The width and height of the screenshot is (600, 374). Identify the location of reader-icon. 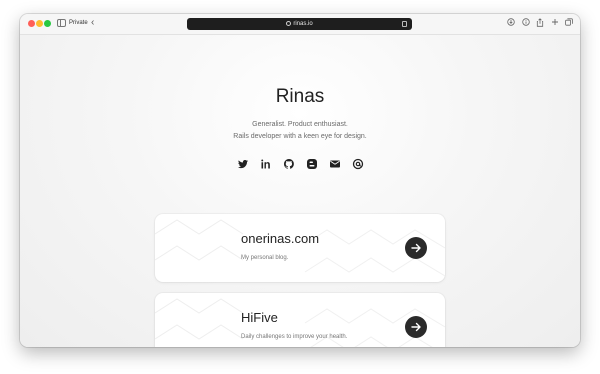
(404, 24).